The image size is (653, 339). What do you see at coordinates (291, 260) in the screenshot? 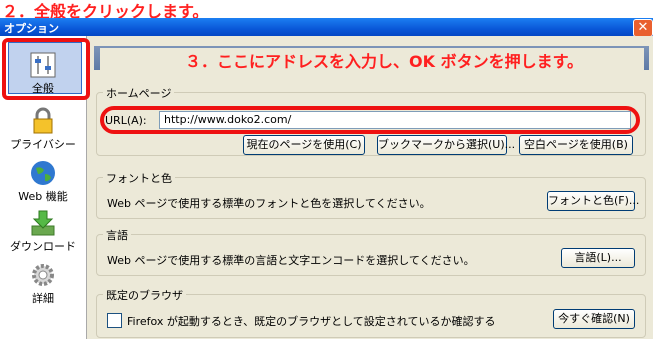
I see `language-description: Web ページで使用する標準の言語と文字エンコードを選択してください。` at bounding box center [291, 260].